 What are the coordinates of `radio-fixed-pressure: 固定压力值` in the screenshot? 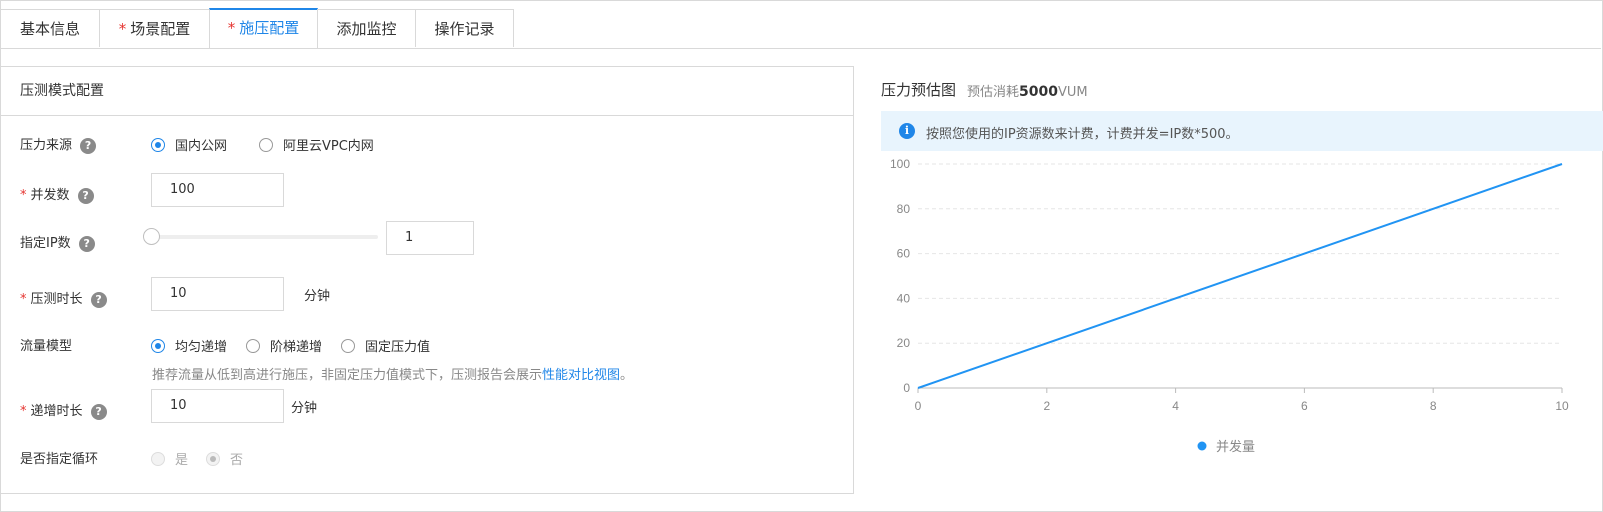 It's located at (385, 345).